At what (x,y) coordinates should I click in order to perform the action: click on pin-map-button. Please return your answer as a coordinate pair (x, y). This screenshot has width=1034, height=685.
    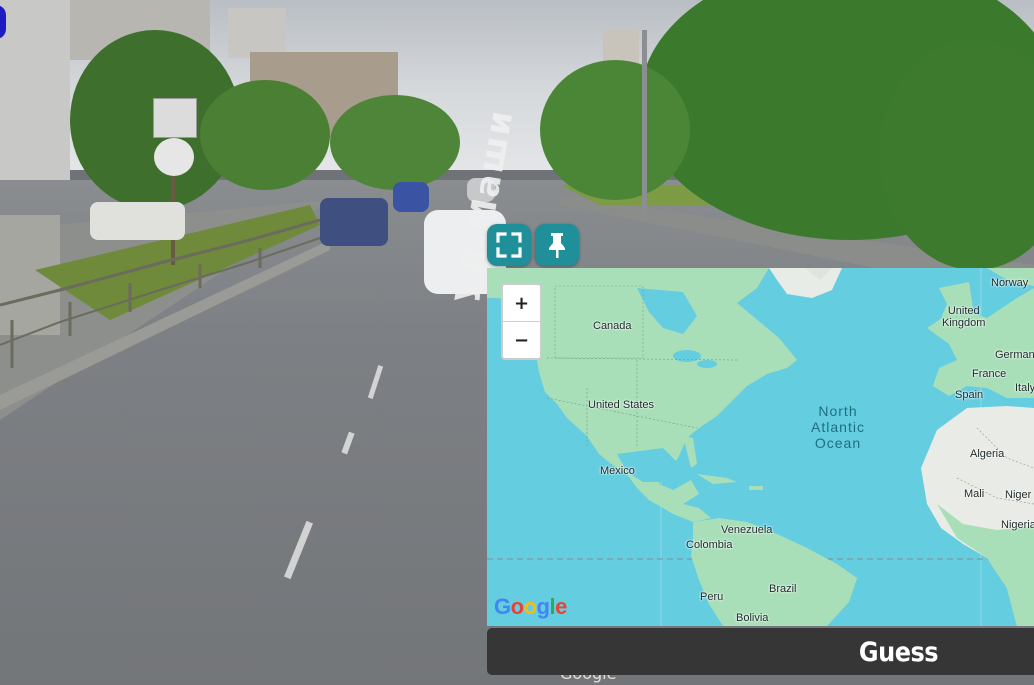
    Looking at the image, I should click on (557, 245).